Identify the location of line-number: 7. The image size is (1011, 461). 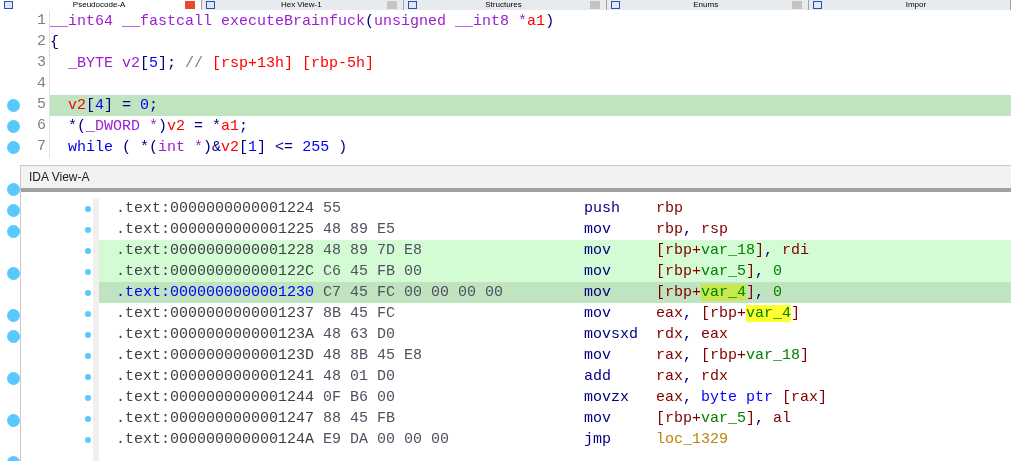
(41, 147).